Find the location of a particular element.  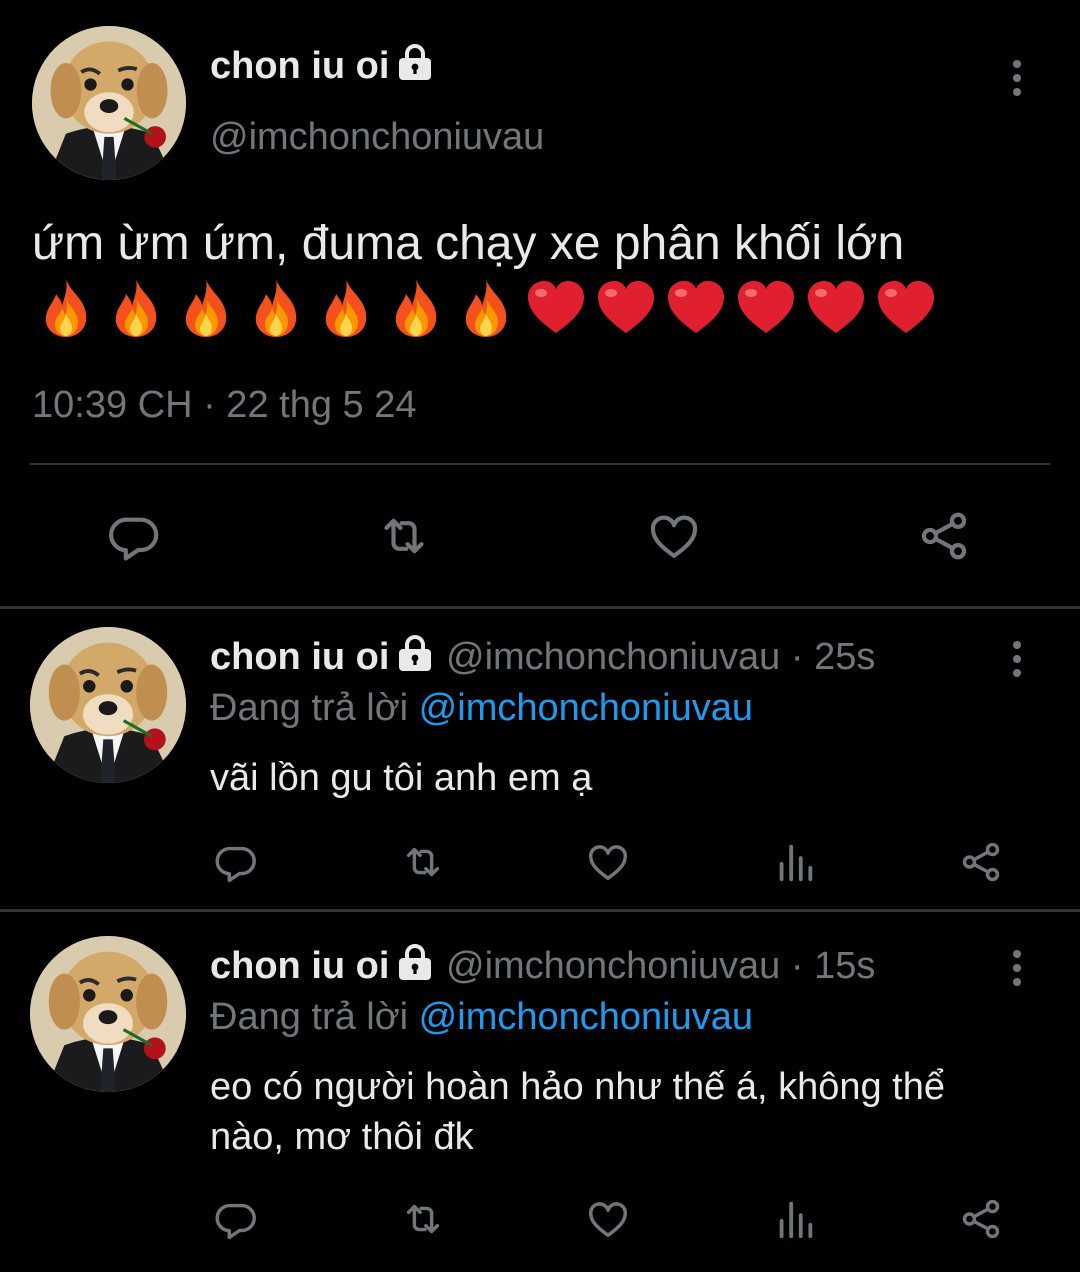

reply-age: · 15s is located at coordinates (833, 966).